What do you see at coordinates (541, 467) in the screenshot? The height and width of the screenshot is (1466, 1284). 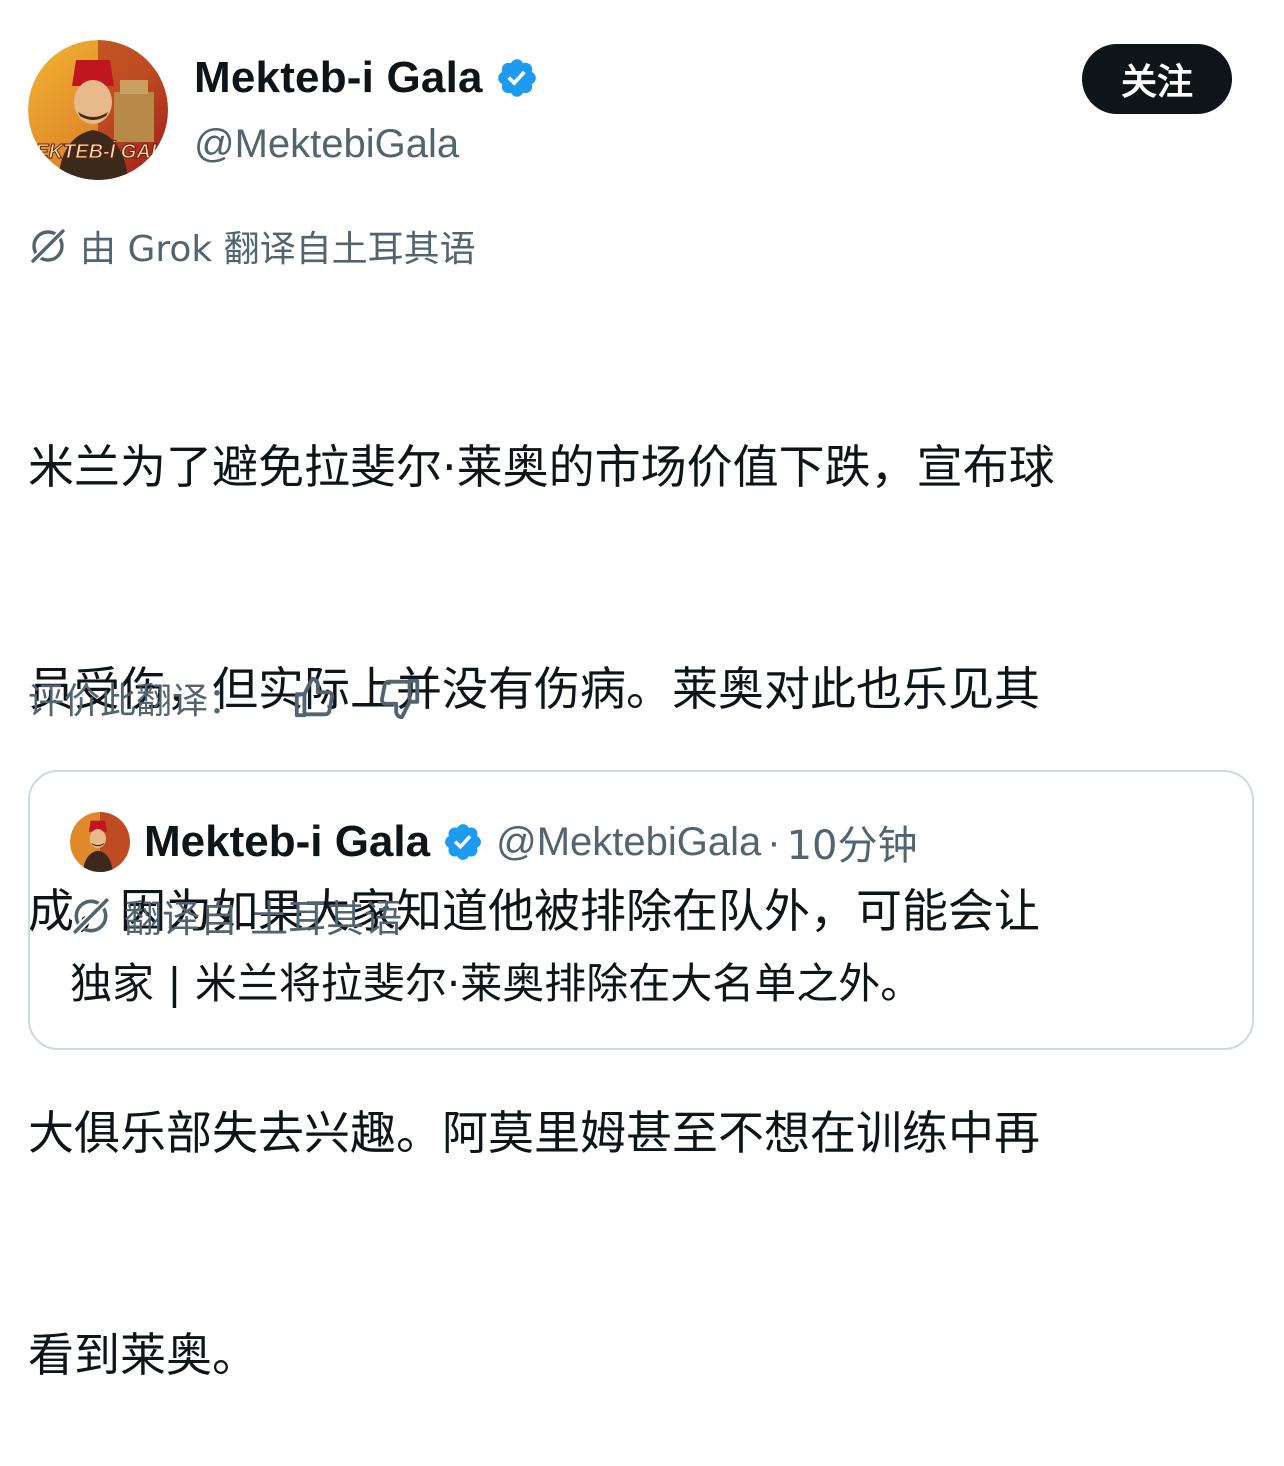 I see `tweet-text-line: 米兰为了避免拉斐尔·莱奥的市场价值下跌，宣布球` at bounding box center [541, 467].